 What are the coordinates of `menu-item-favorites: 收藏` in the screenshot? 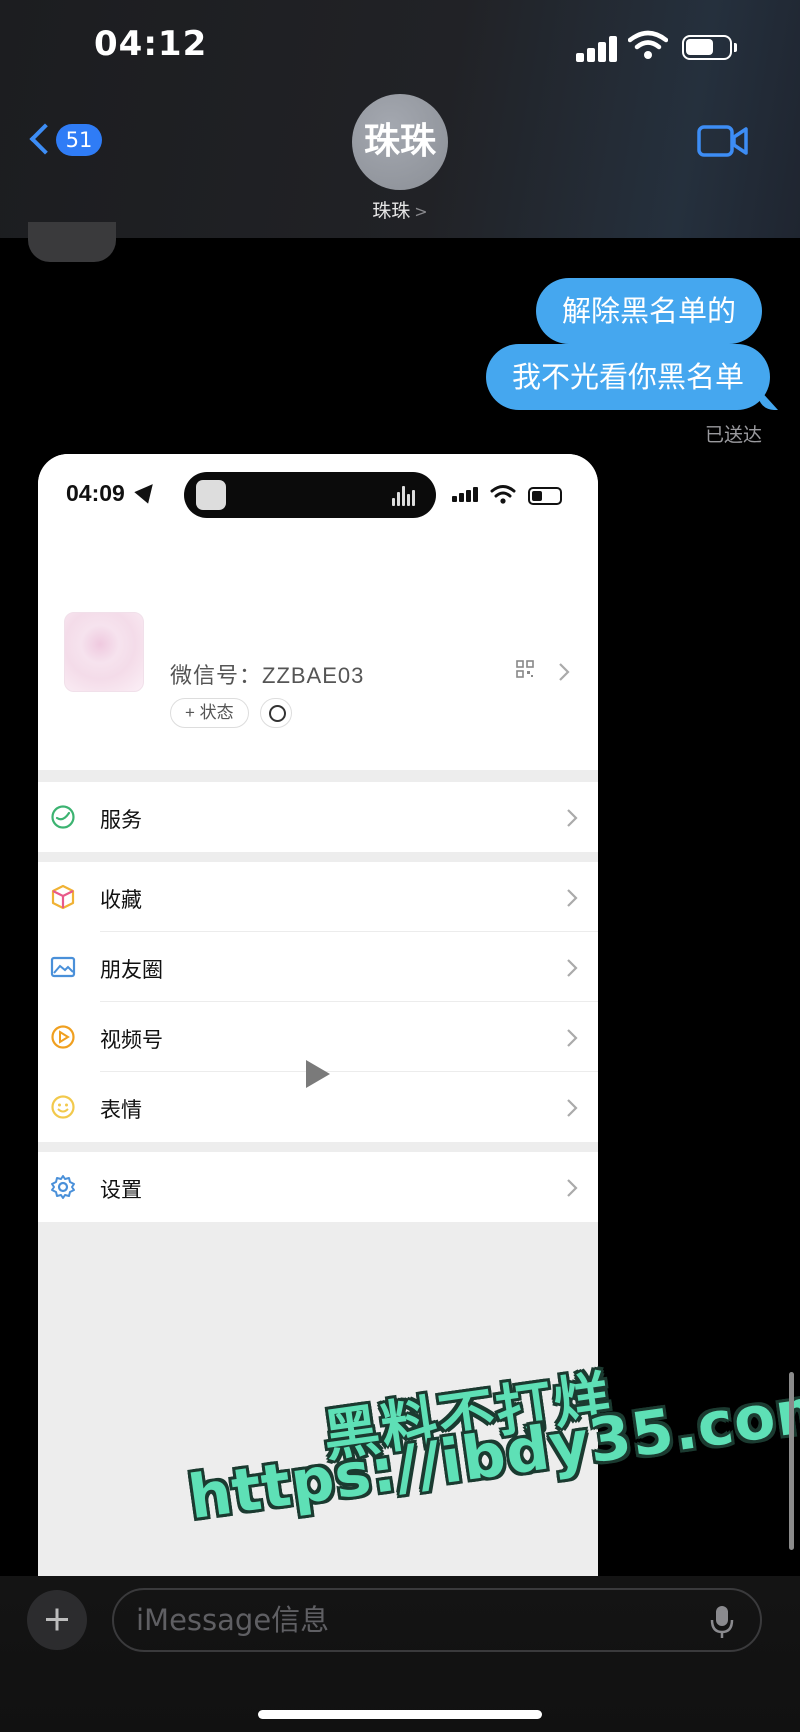 It's located at (318, 897).